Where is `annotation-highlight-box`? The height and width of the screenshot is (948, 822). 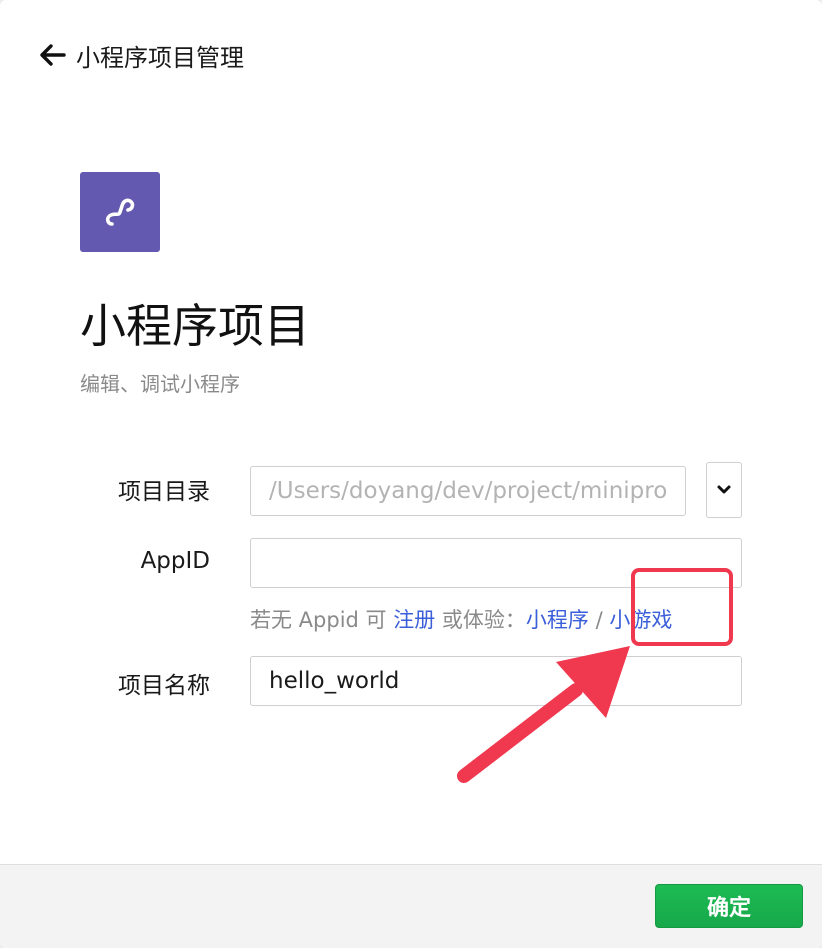 annotation-highlight-box is located at coordinates (682, 607).